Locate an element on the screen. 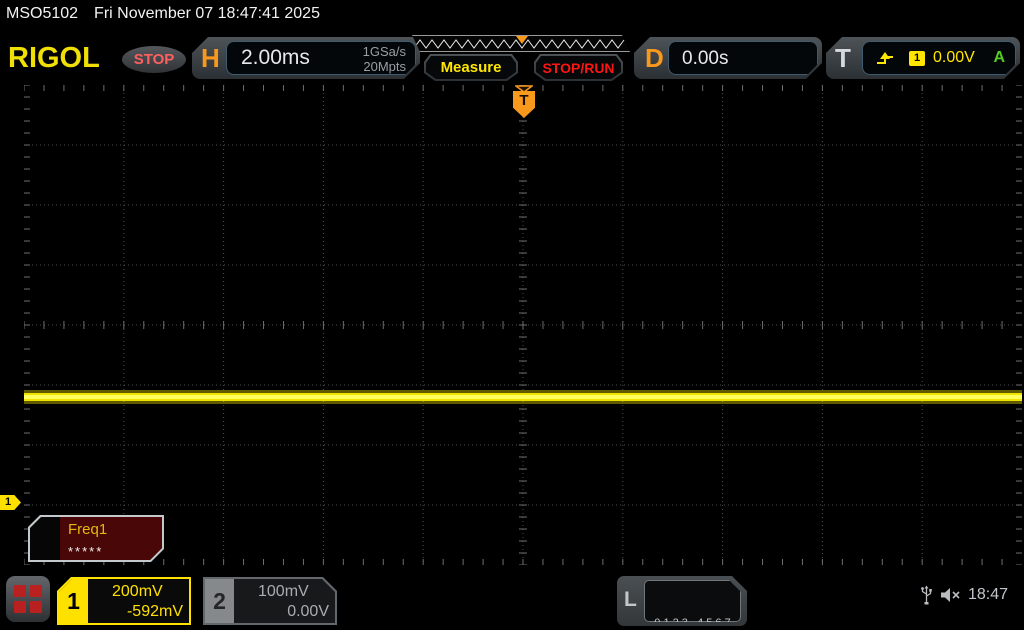  memory-depth: 20Mpts is located at coordinates (384, 66).